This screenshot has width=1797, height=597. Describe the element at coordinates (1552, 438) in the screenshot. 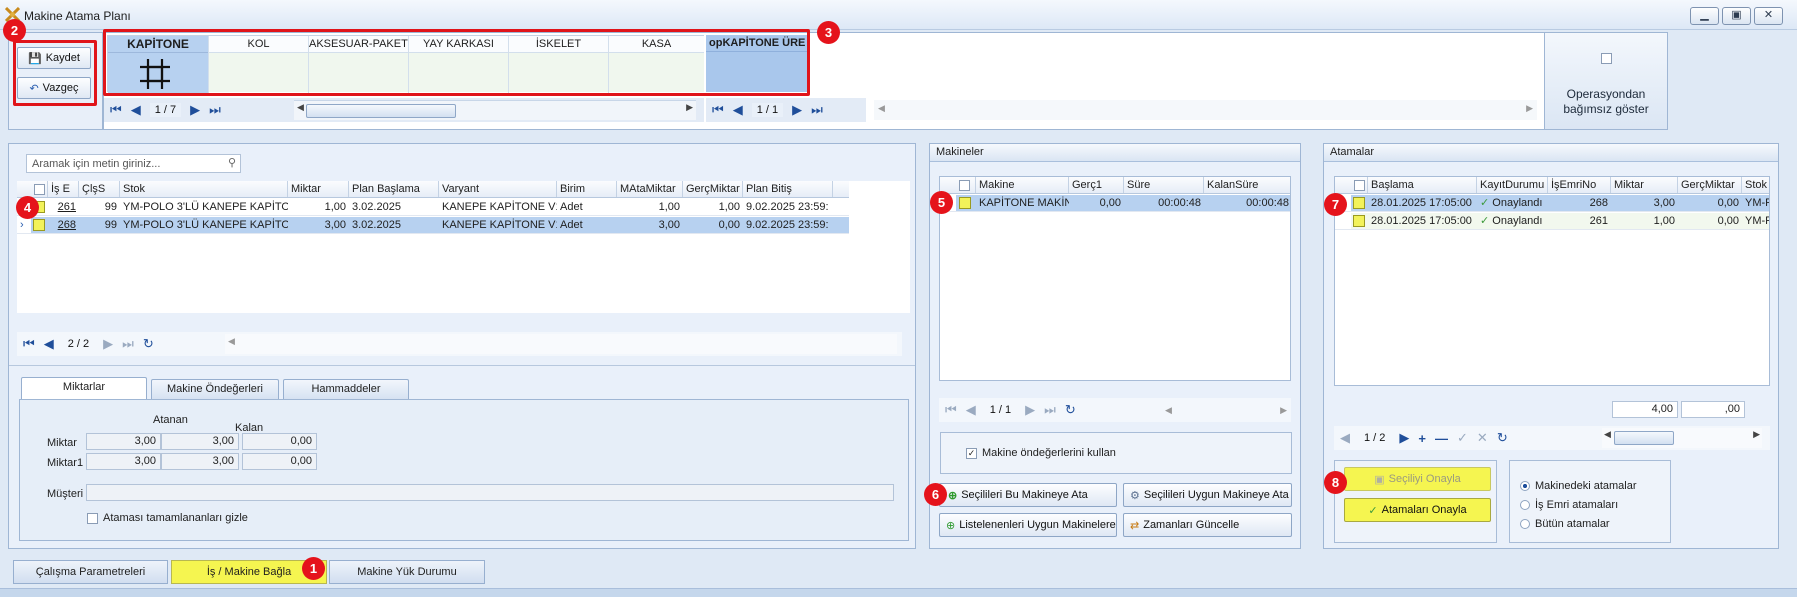

I see `assignments-nav: ◀ 1 / 2 ▶ + — ✓ ✕ ↻ ◀ ▶` at that location.